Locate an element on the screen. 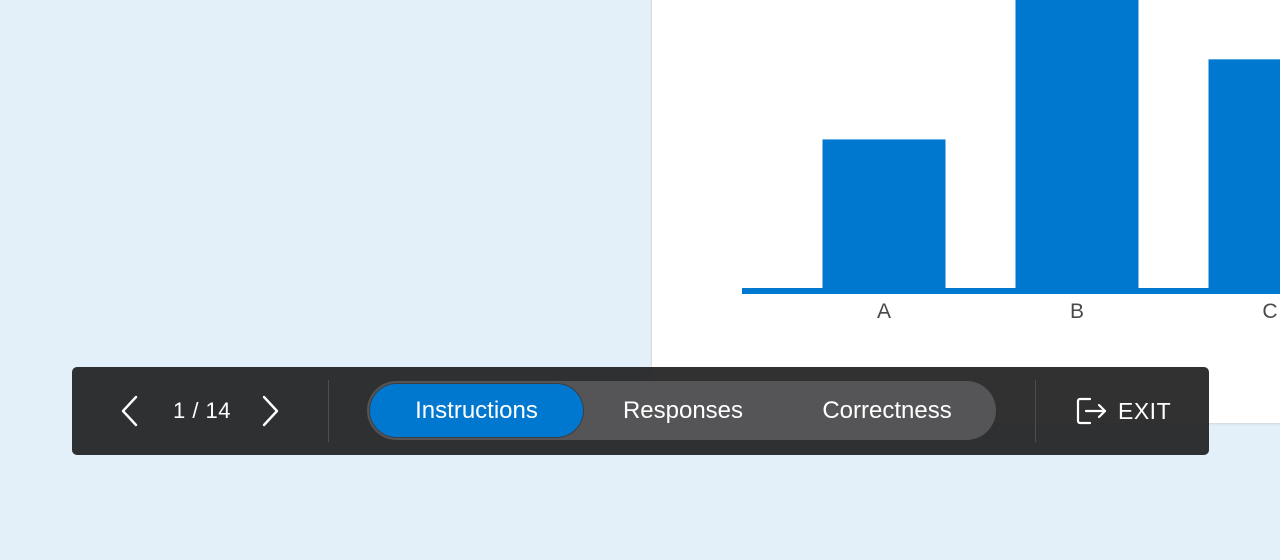 The image size is (1280, 560). chevron-right-icon is located at coordinates (270, 411).